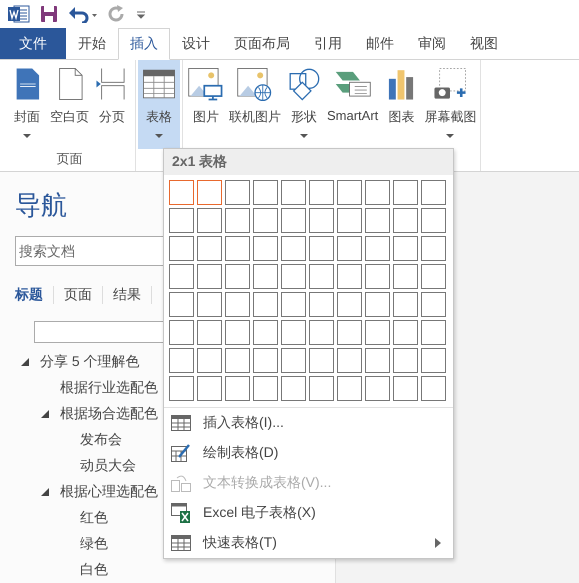 This screenshot has height=583, width=579. I want to click on heading-label: 白色, so click(94, 570).